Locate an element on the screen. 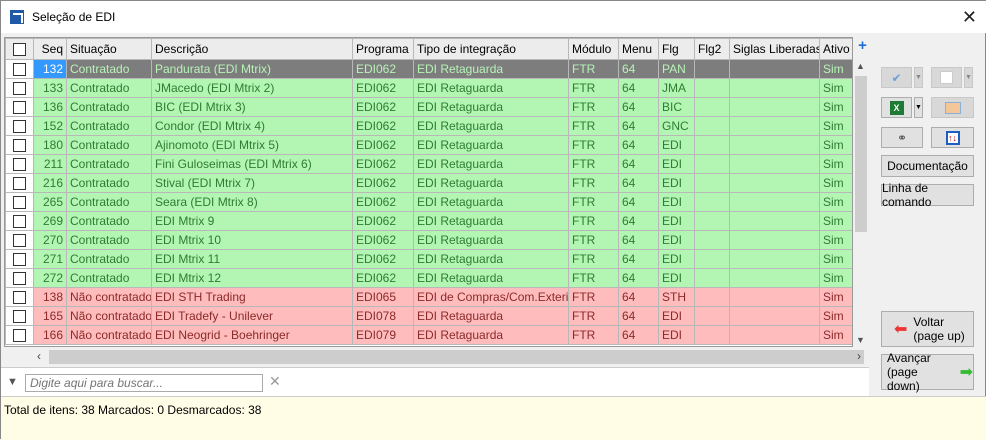 The height and width of the screenshot is (440, 986). add-column-icon: + is located at coordinates (862, 45).